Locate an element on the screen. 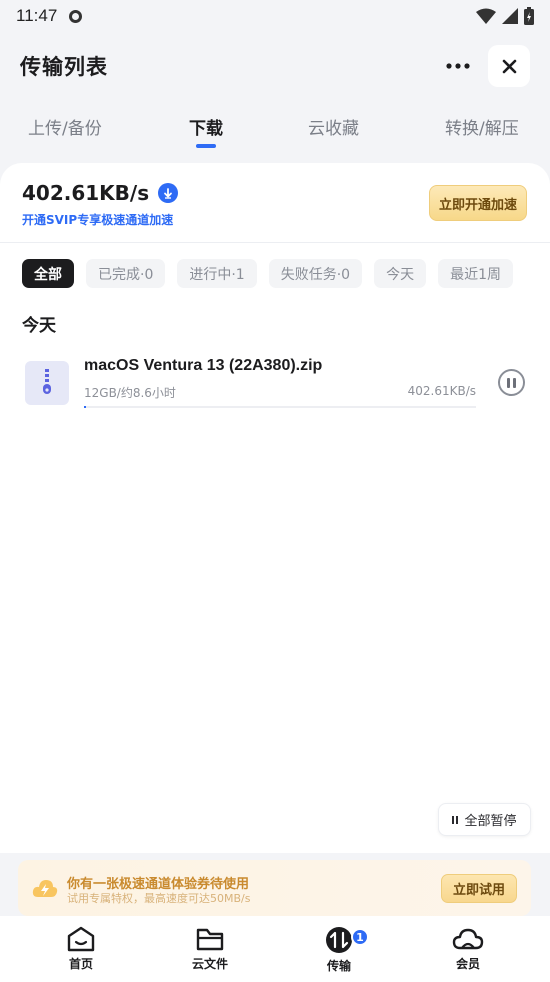  folder-icon is located at coordinates (210, 939).